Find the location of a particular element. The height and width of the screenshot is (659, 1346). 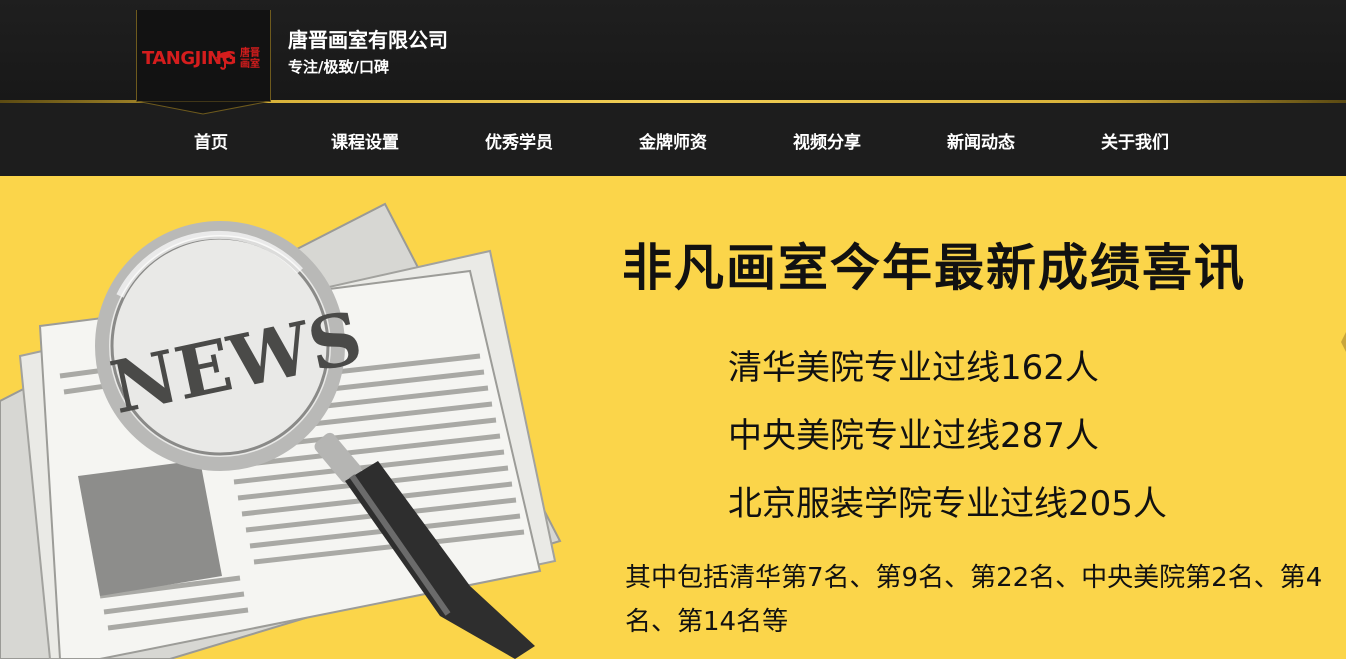

company-slogan: 专注/极致/口碑 is located at coordinates (338, 67).